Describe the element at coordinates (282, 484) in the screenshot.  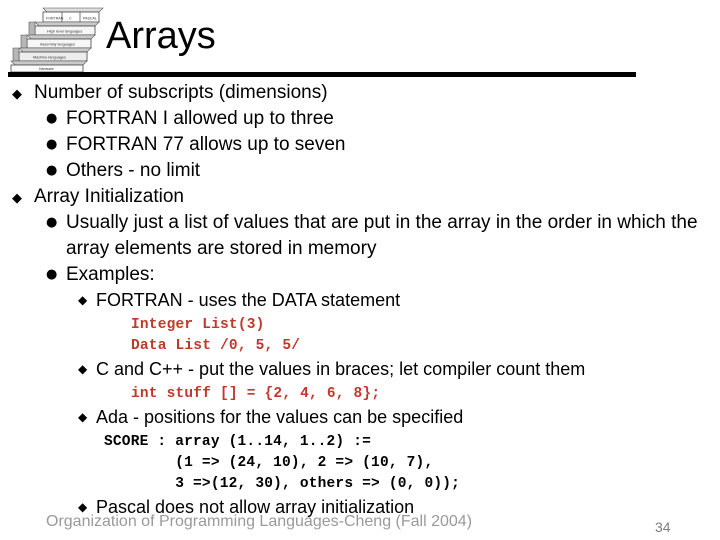
I see `code-line: 3 =>(12, 30), others => (0, 0));` at that location.